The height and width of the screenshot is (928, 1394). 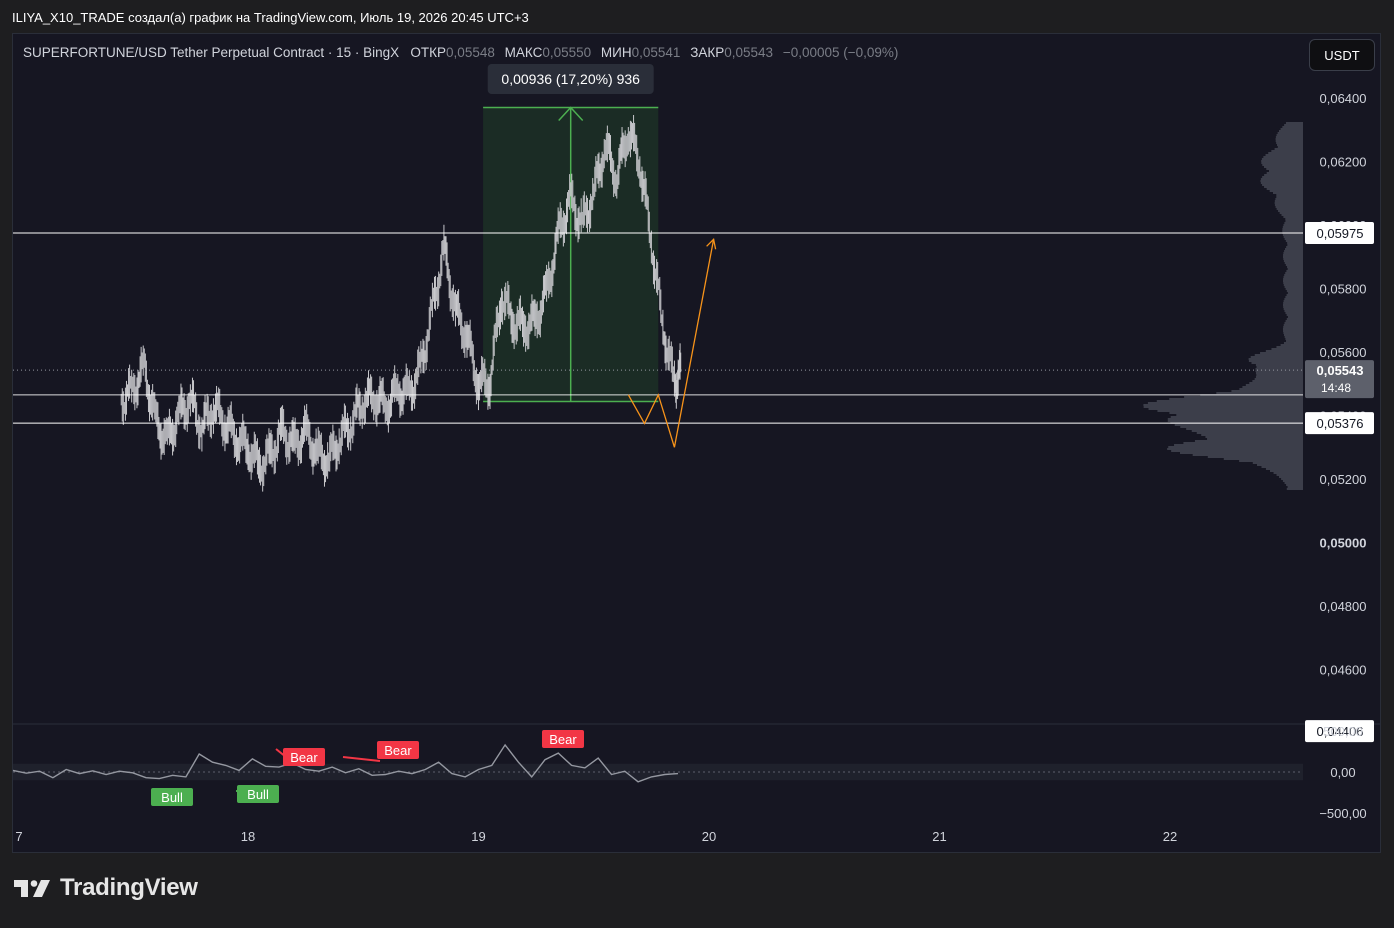 What do you see at coordinates (709, 836) in the screenshot?
I see `time-axis-tick: 20` at bounding box center [709, 836].